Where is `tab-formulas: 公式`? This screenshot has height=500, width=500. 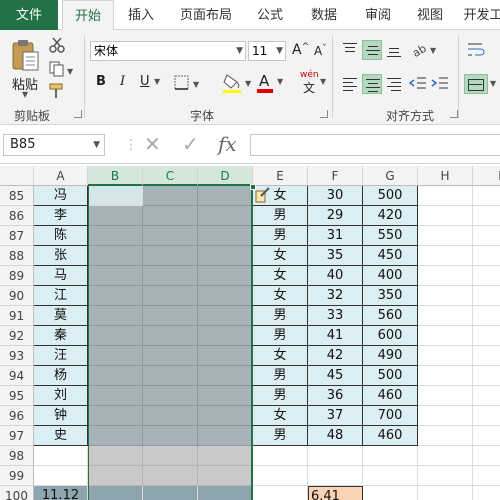 tab-formulas: 公式 is located at coordinates (270, 15).